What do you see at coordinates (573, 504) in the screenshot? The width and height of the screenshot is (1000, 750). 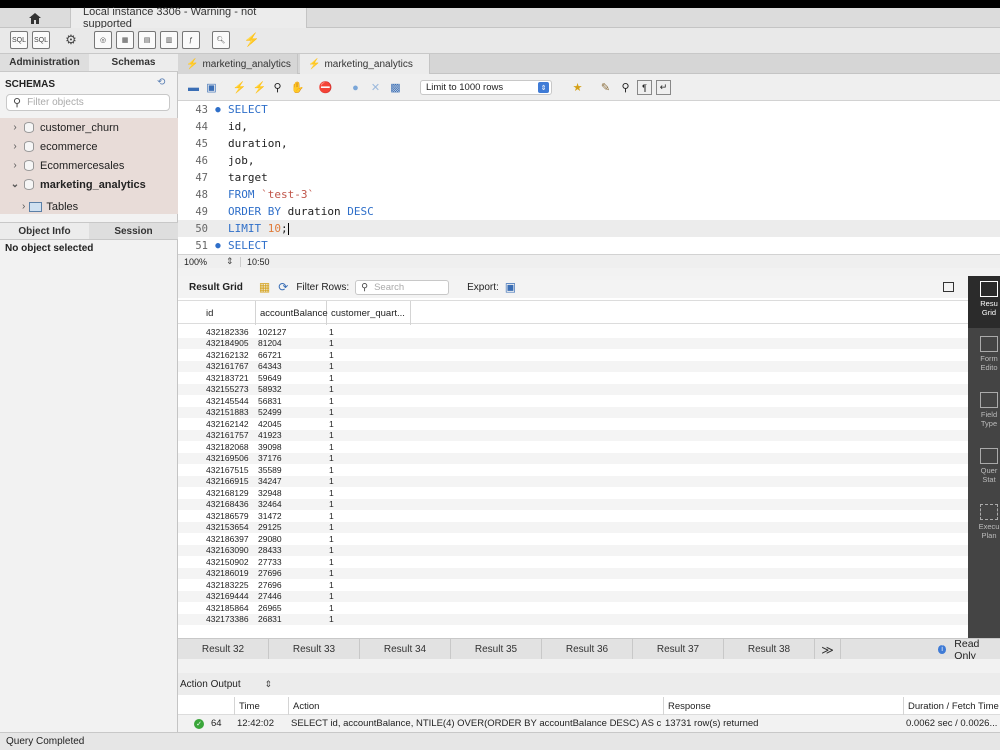 I see `table-row: 432168436 32464 1` at bounding box center [573, 504].